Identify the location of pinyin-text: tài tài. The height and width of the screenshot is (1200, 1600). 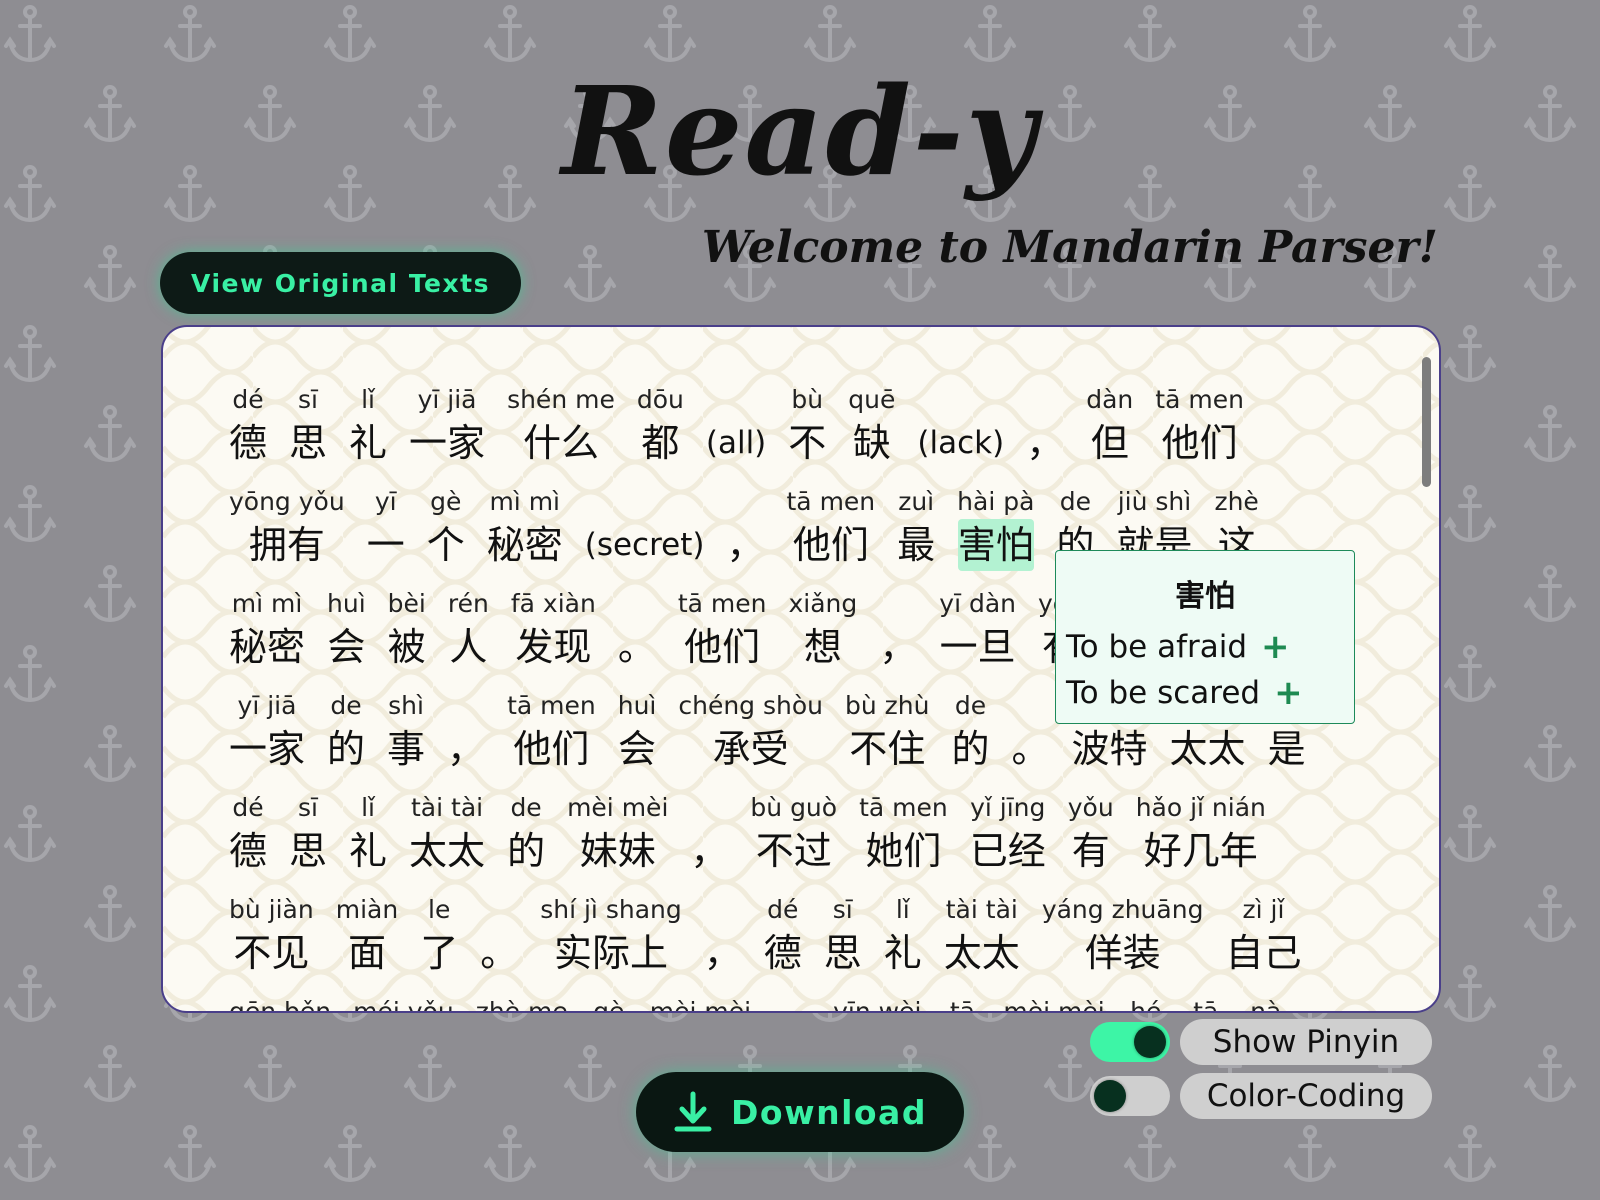
(981, 909).